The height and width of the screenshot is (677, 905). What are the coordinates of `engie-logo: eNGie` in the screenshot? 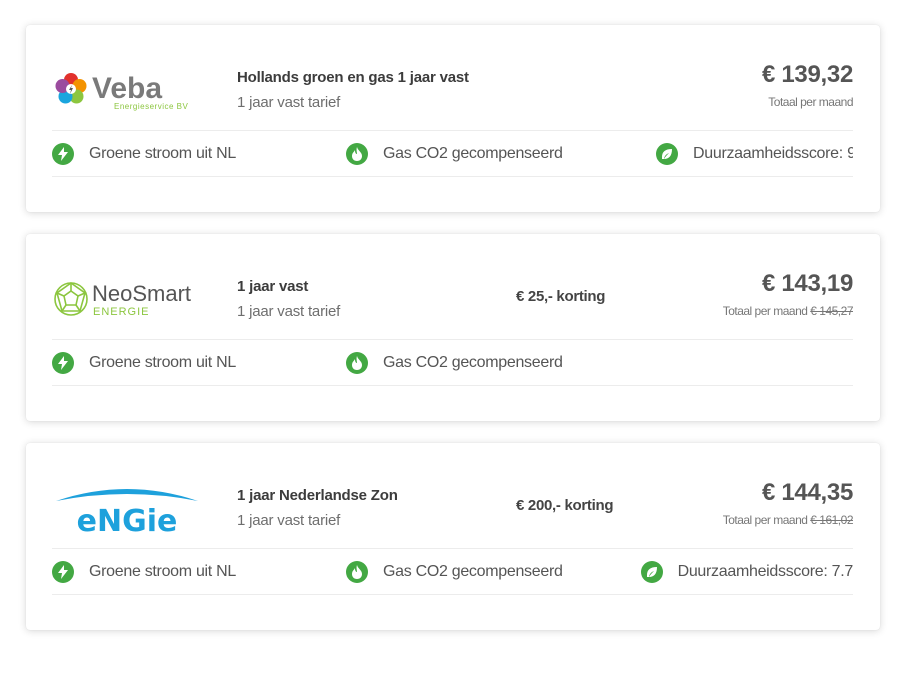 It's located at (127, 511).